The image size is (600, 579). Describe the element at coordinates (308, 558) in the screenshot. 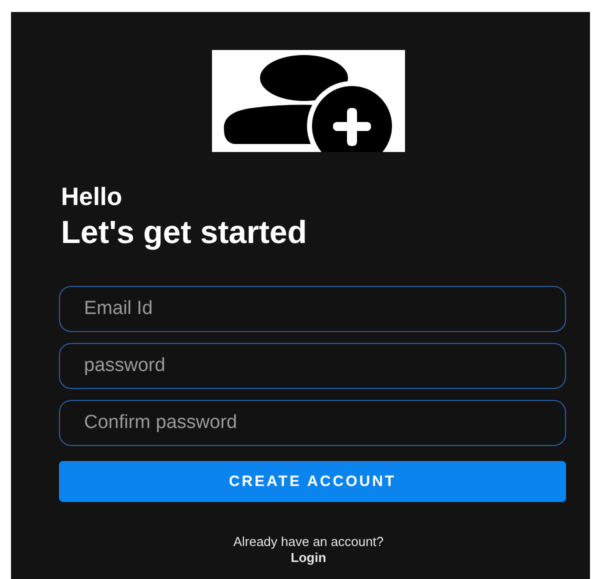

I see `login-link: Login` at that location.